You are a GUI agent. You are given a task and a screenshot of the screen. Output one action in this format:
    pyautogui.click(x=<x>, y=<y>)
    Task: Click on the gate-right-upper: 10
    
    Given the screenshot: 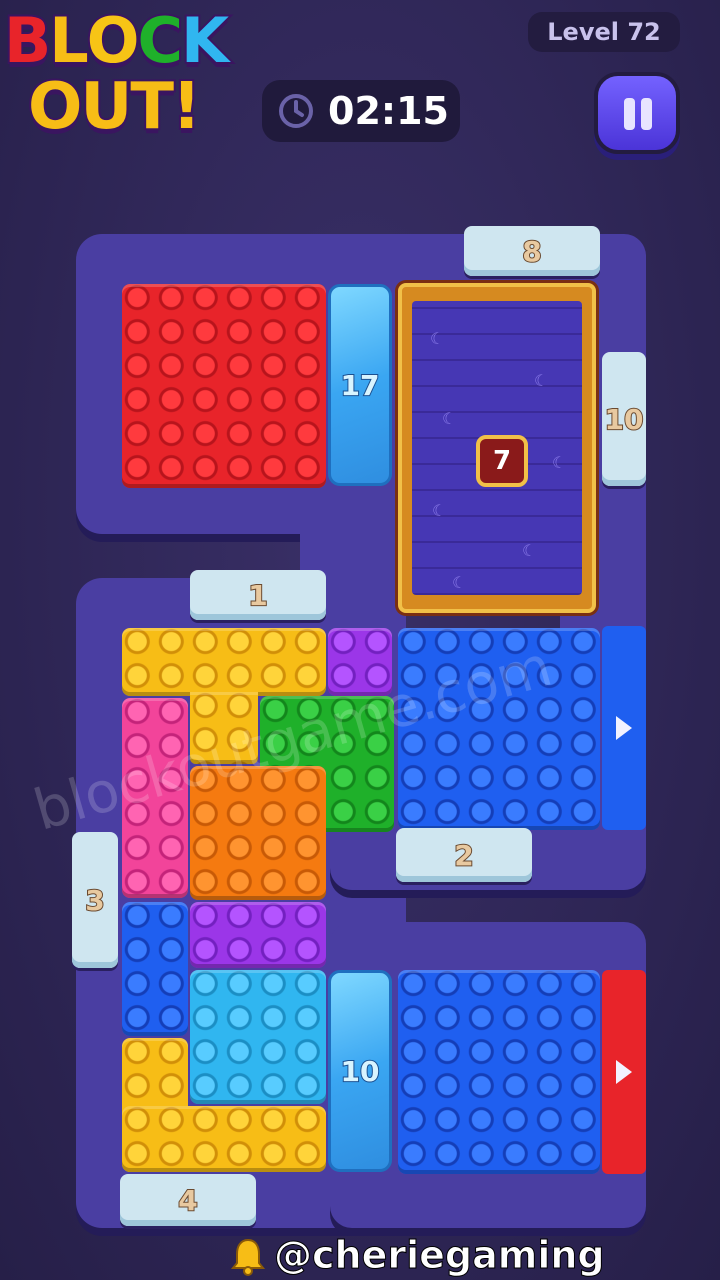 What is the action you would take?
    pyautogui.click(x=624, y=419)
    